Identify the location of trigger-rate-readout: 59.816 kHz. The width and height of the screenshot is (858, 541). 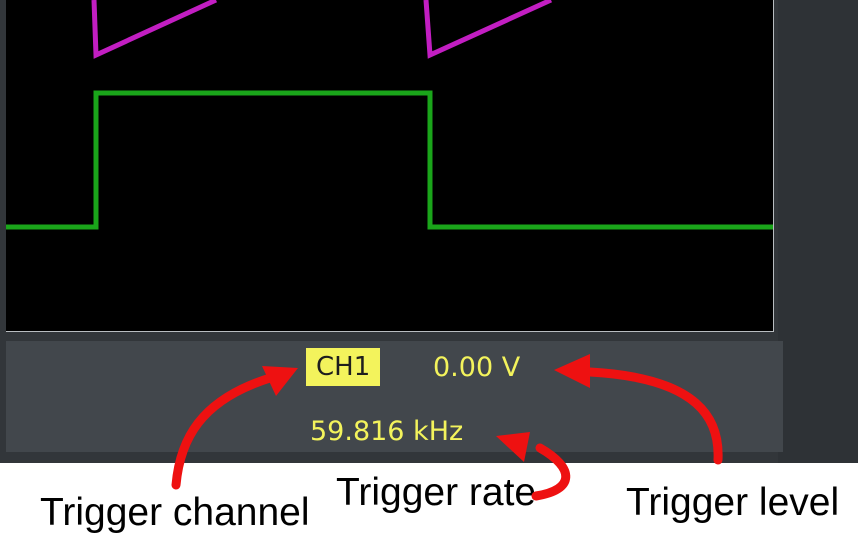
(387, 431).